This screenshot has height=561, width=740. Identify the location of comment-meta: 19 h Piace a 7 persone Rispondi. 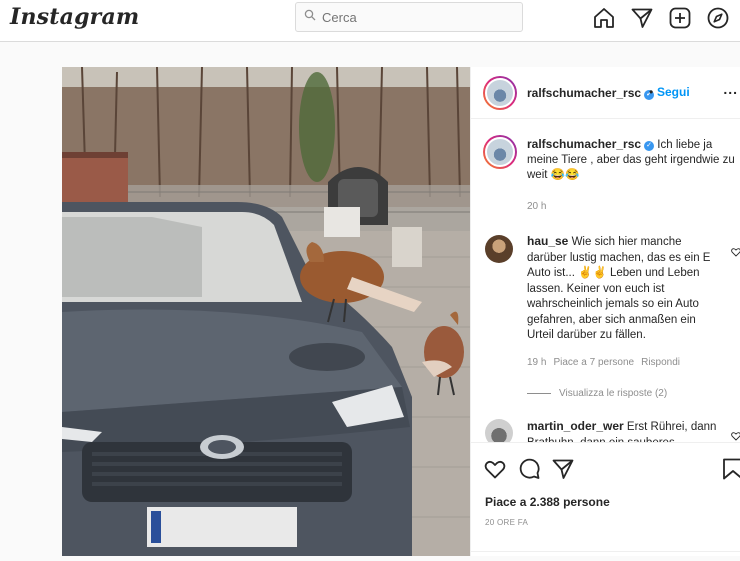
(603, 362).